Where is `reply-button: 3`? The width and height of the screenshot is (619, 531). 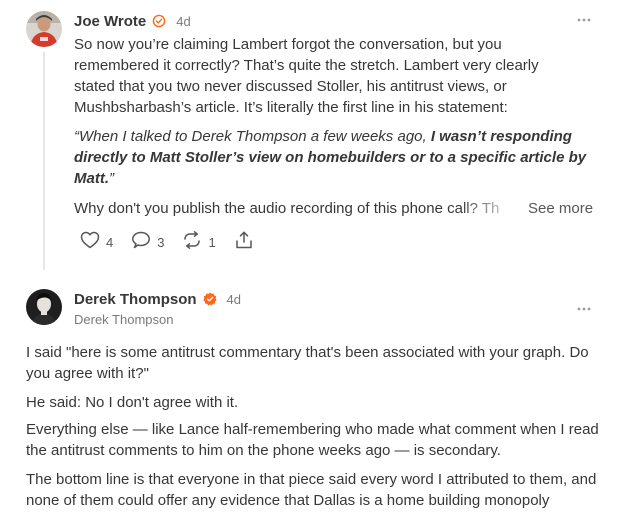
reply-button: 3 is located at coordinates (147, 242).